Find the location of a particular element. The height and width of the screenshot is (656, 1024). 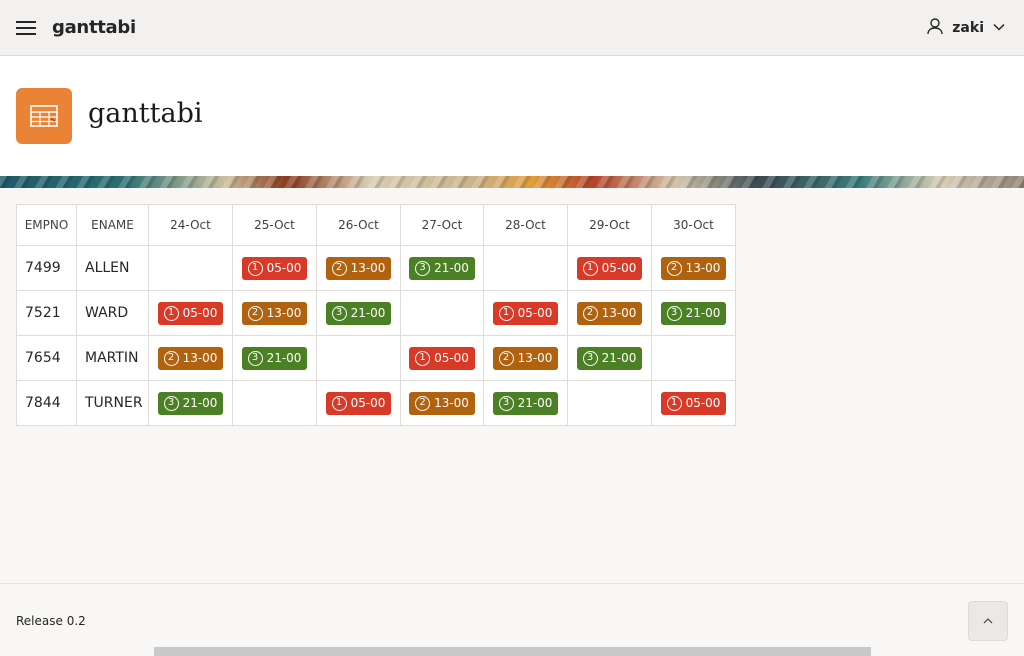

empno-cell: 7499 is located at coordinates (46, 268).